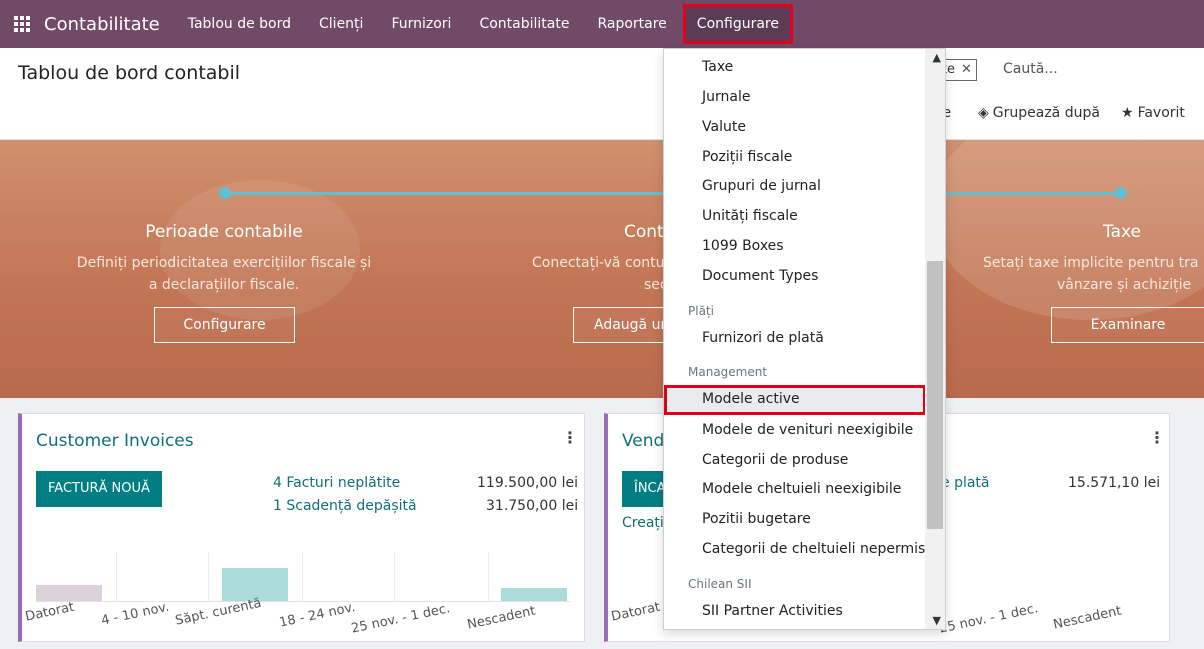 This screenshot has height=649, width=1204. I want to click on scrollbar-thumb, so click(935, 395).